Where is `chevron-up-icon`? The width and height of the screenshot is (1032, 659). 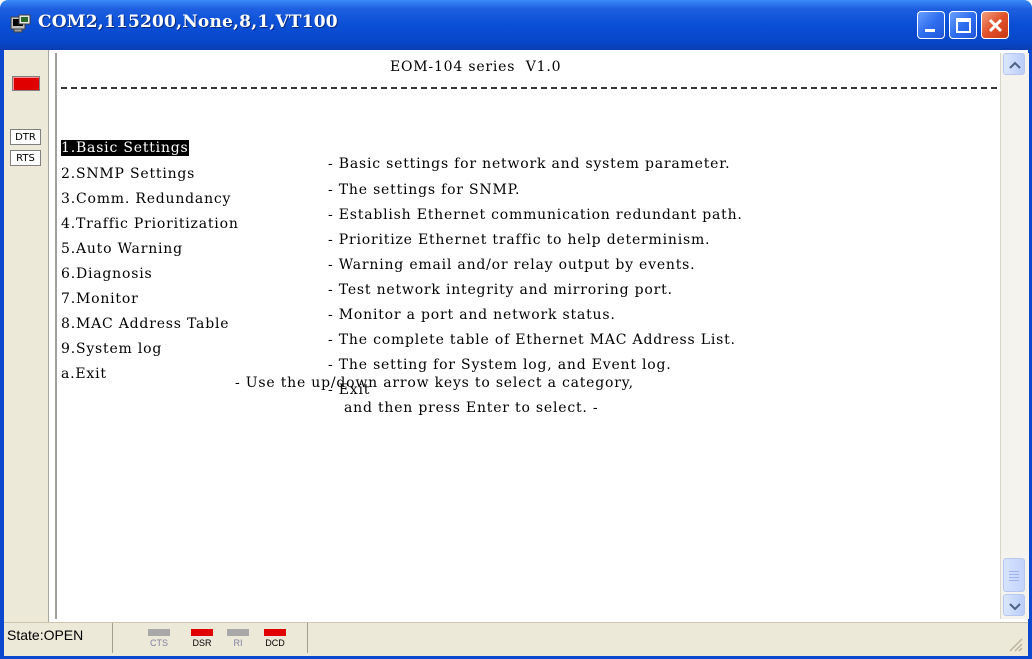
chevron-up-icon is located at coordinates (1015, 65).